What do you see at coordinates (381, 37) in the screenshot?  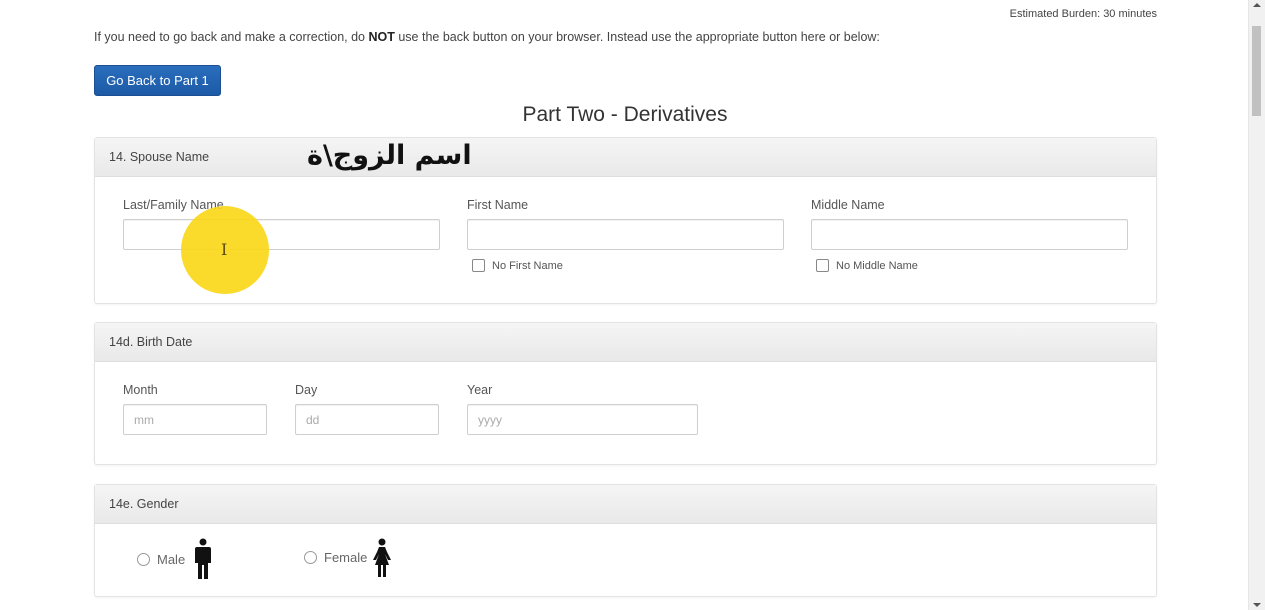 I see `notice-emphasis: NOT` at bounding box center [381, 37].